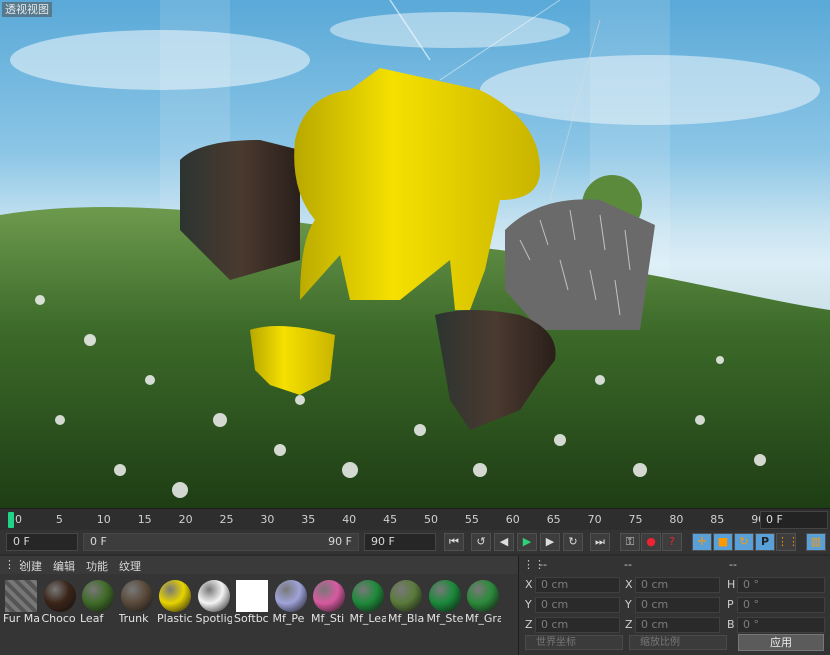 The height and width of the screenshot is (655, 830). Describe the element at coordinates (529, 624) in the screenshot. I see `pos-z-label: Z` at that location.